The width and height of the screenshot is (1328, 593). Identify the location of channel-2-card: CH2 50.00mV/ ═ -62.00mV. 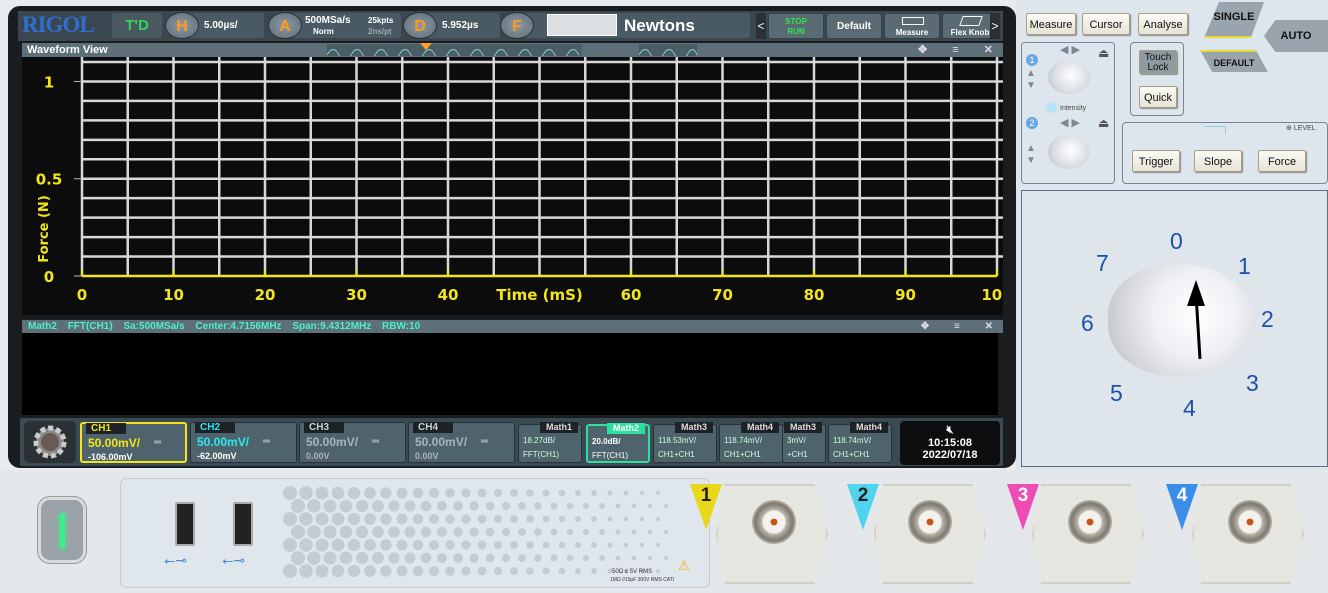
(243, 442).